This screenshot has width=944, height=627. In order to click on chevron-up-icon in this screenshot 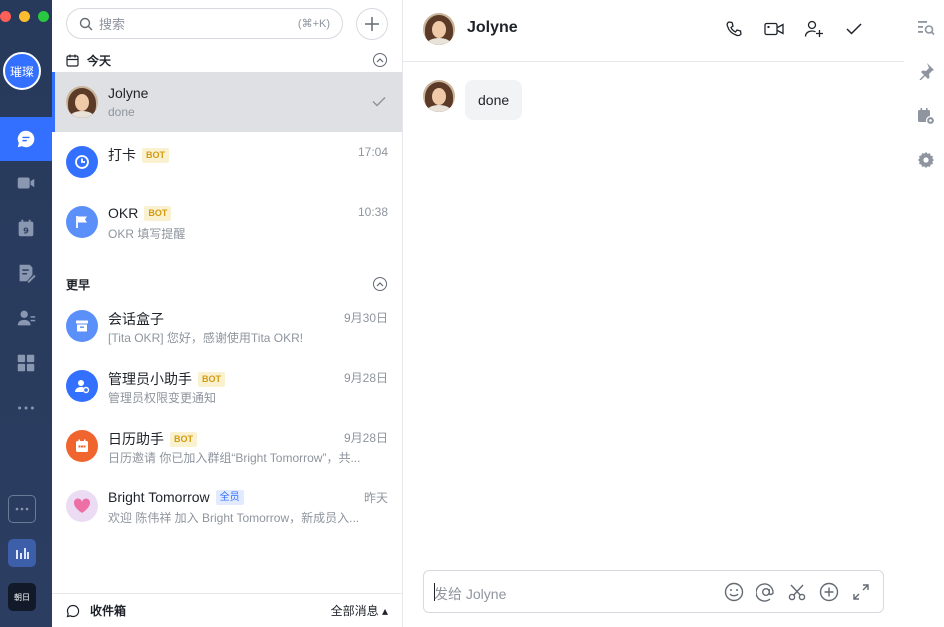, I will do `click(380, 60)`.